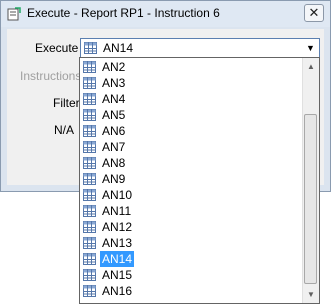 The height and width of the screenshot is (308, 331). I want to click on instructions-label: Instructions, so click(51, 76).